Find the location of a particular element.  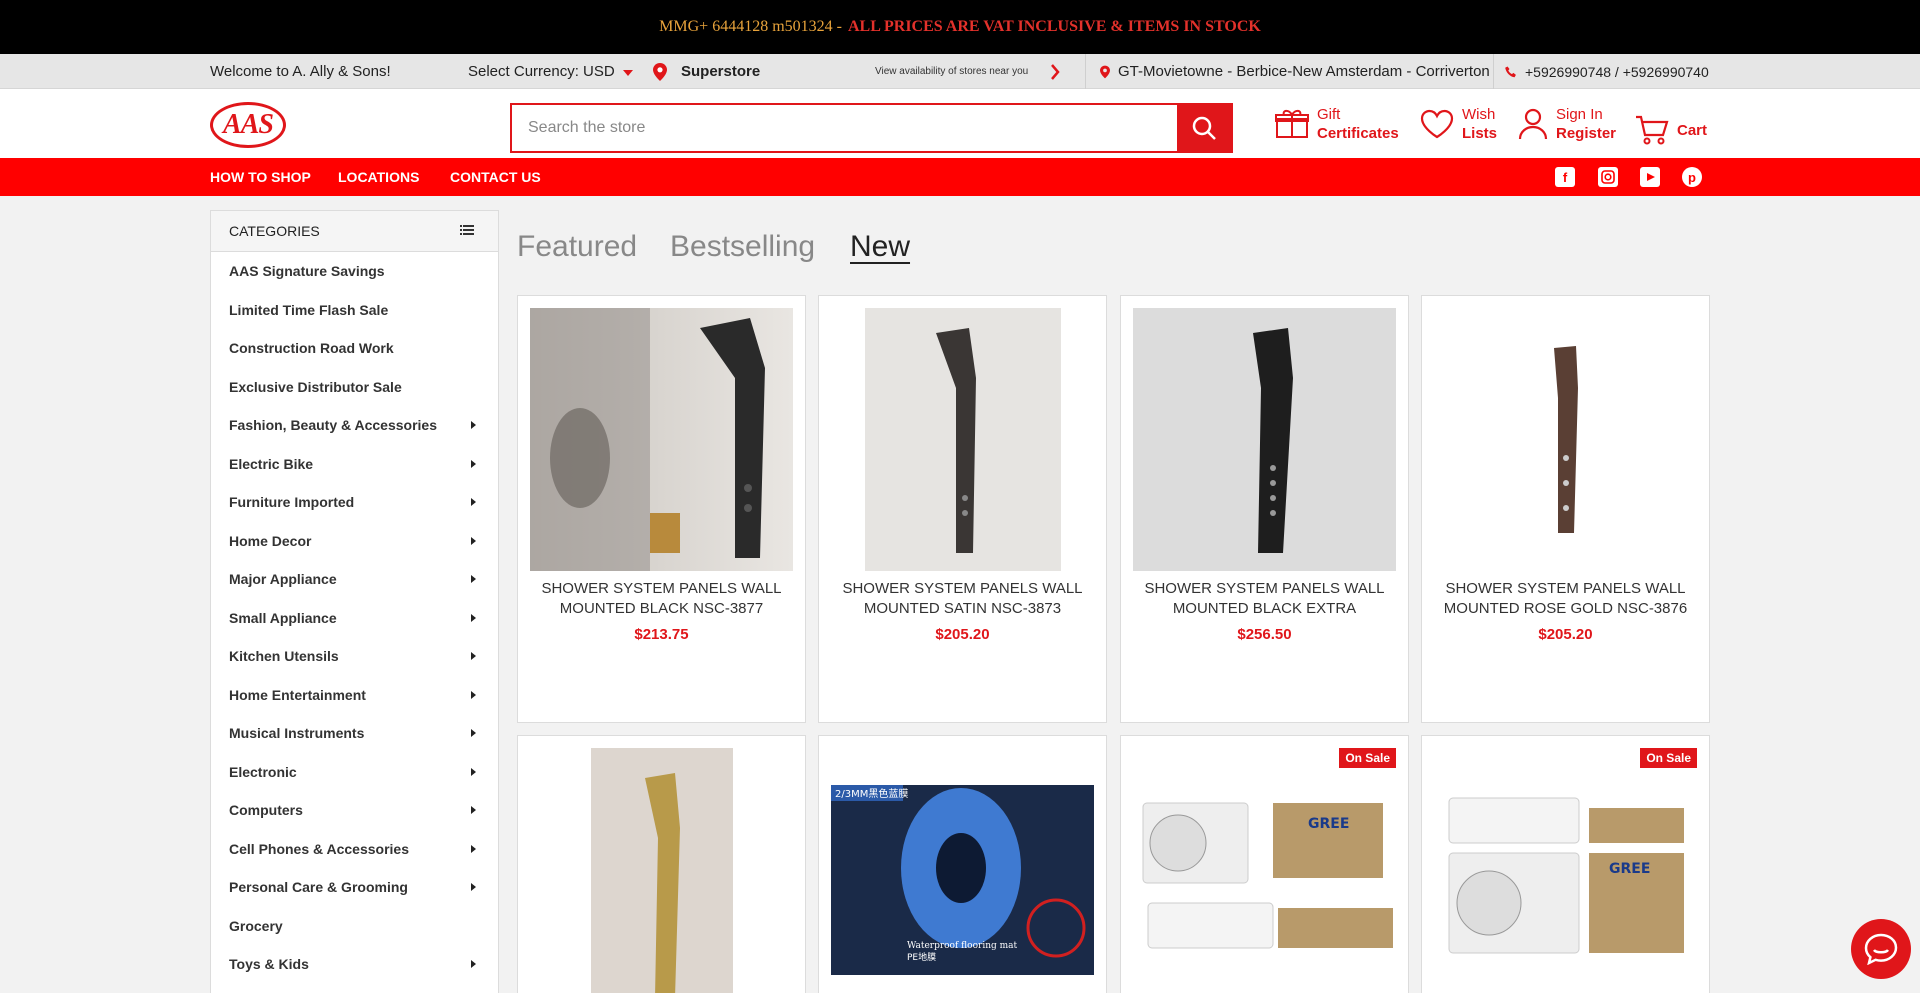

chat-widget-button is located at coordinates (1881, 949).